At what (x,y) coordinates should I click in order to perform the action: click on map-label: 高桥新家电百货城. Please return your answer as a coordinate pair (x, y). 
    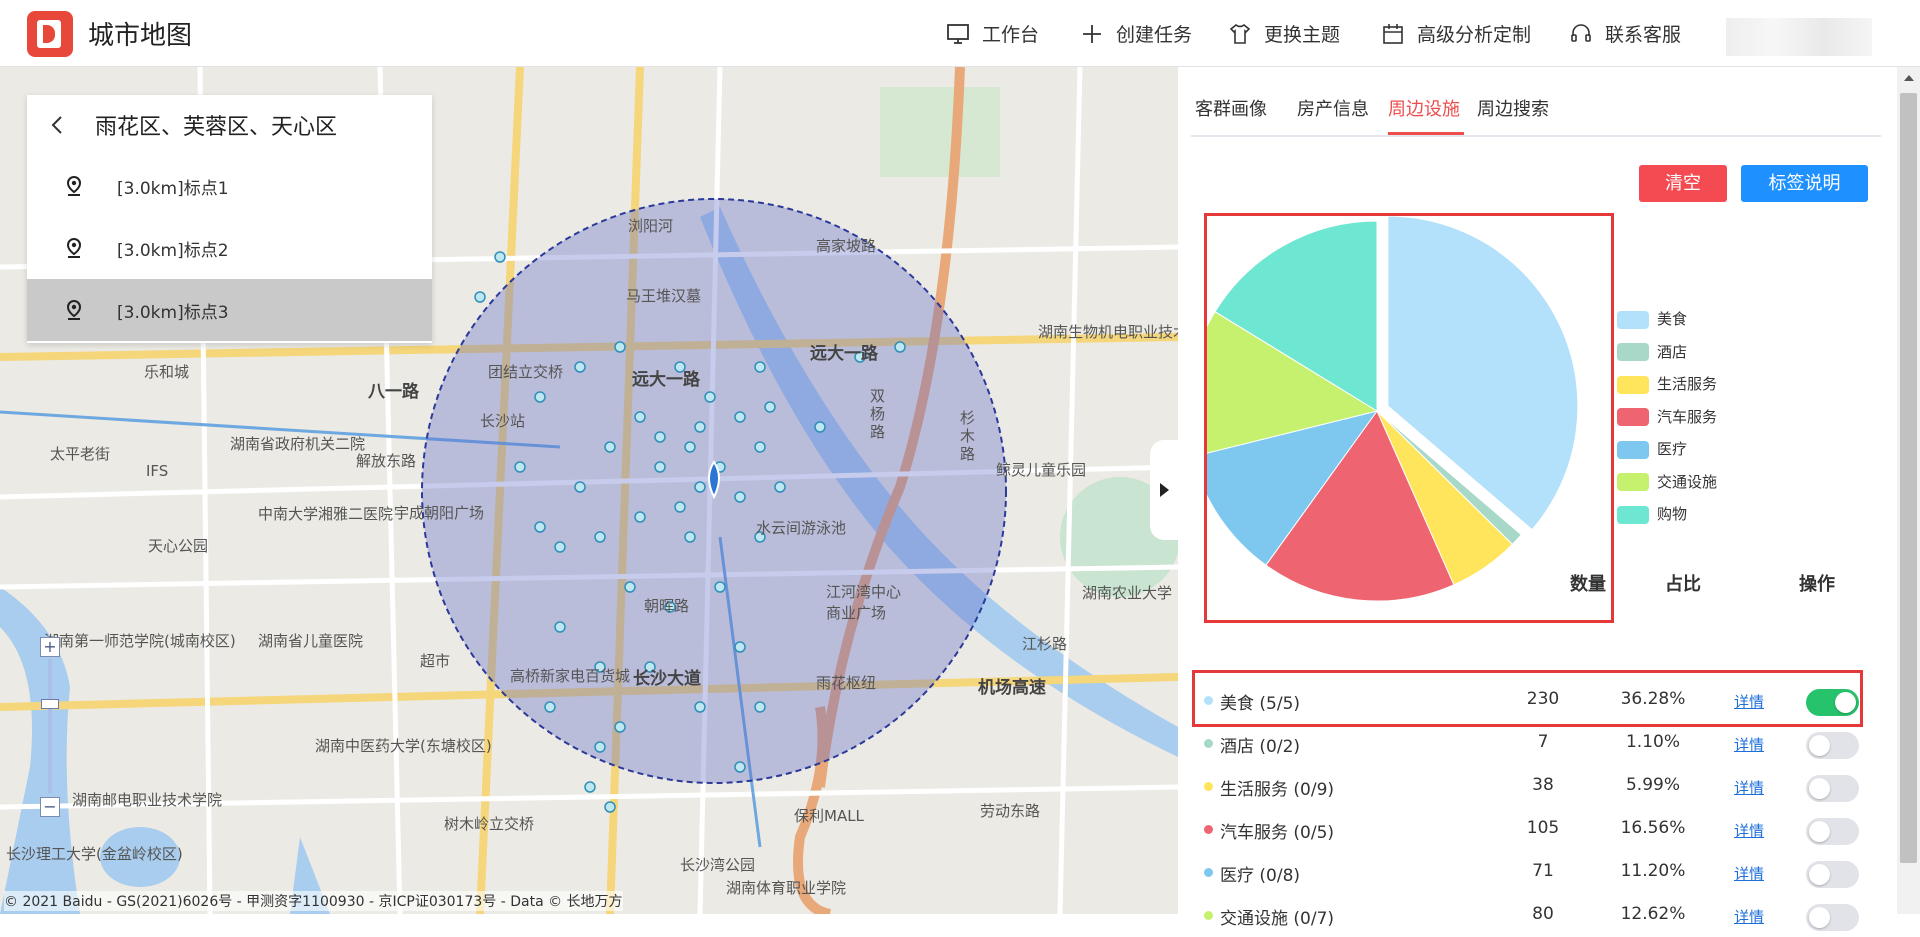
    Looking at the image, I should click on (570, 676).